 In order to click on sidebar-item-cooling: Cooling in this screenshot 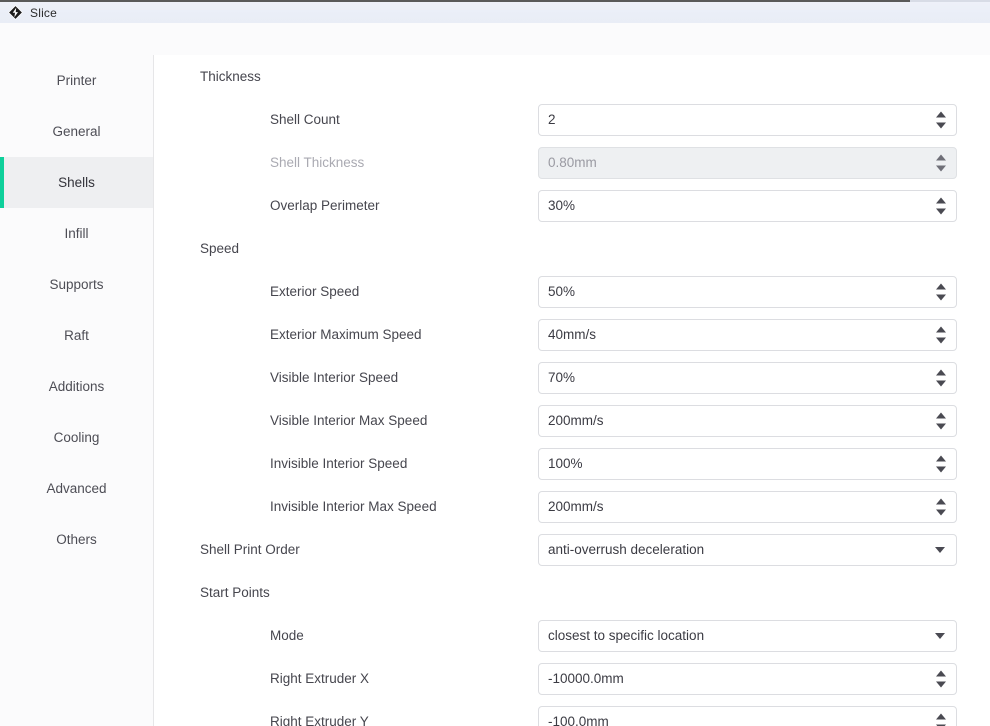, I will do `click(76, 437)`.